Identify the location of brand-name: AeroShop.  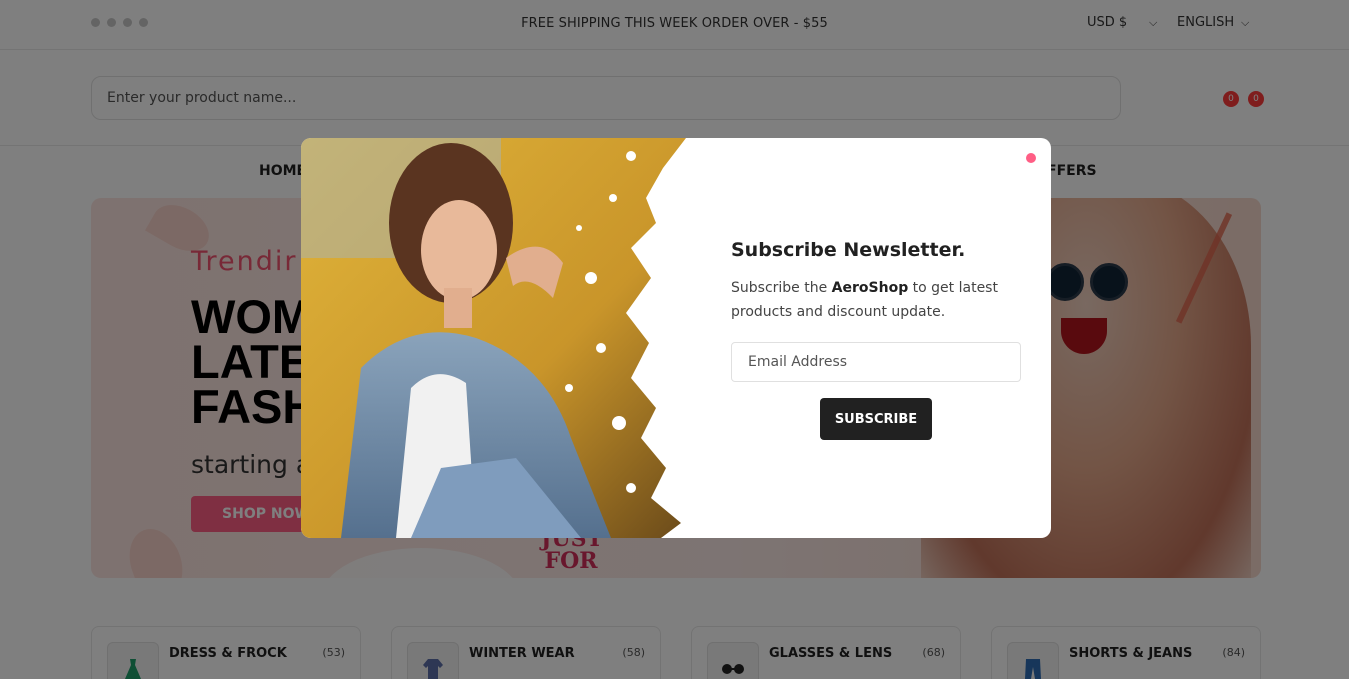
(870, 288).